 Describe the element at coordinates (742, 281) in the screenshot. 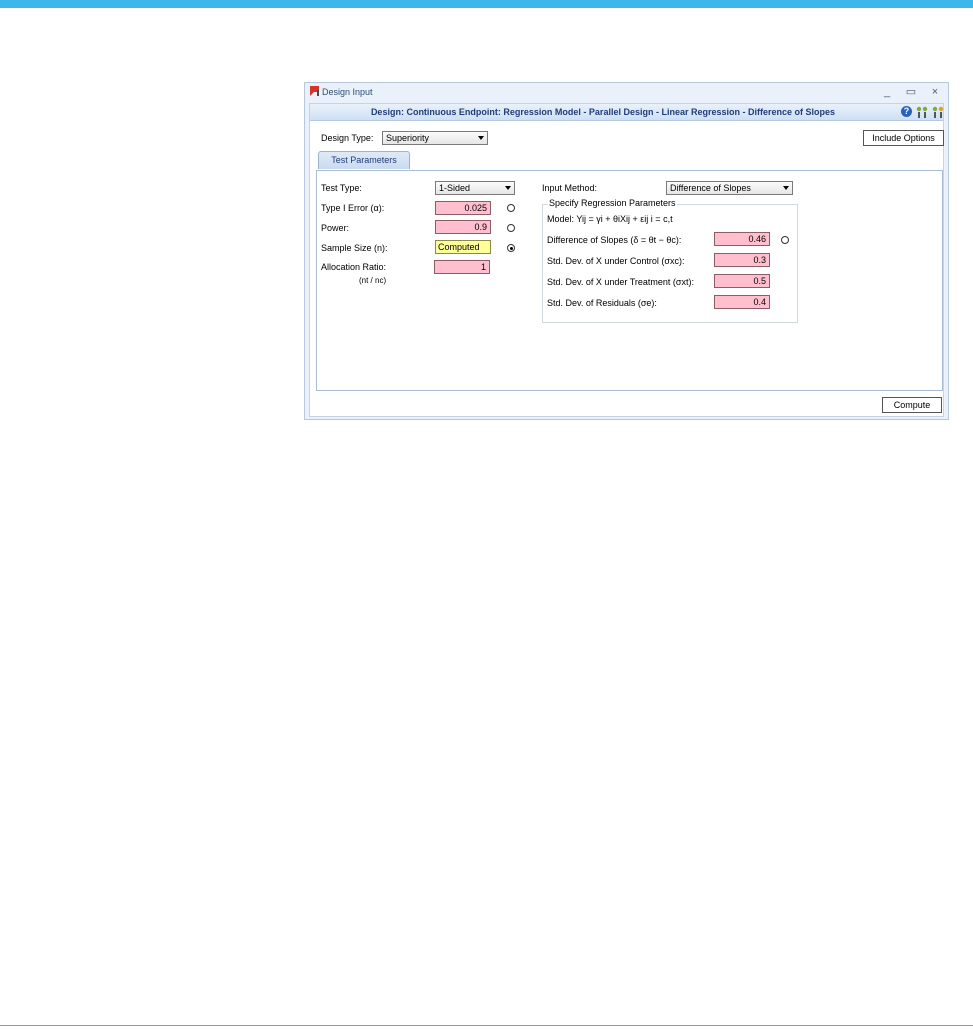

I see `sd-x-treatment-input: 0.5` at that location.